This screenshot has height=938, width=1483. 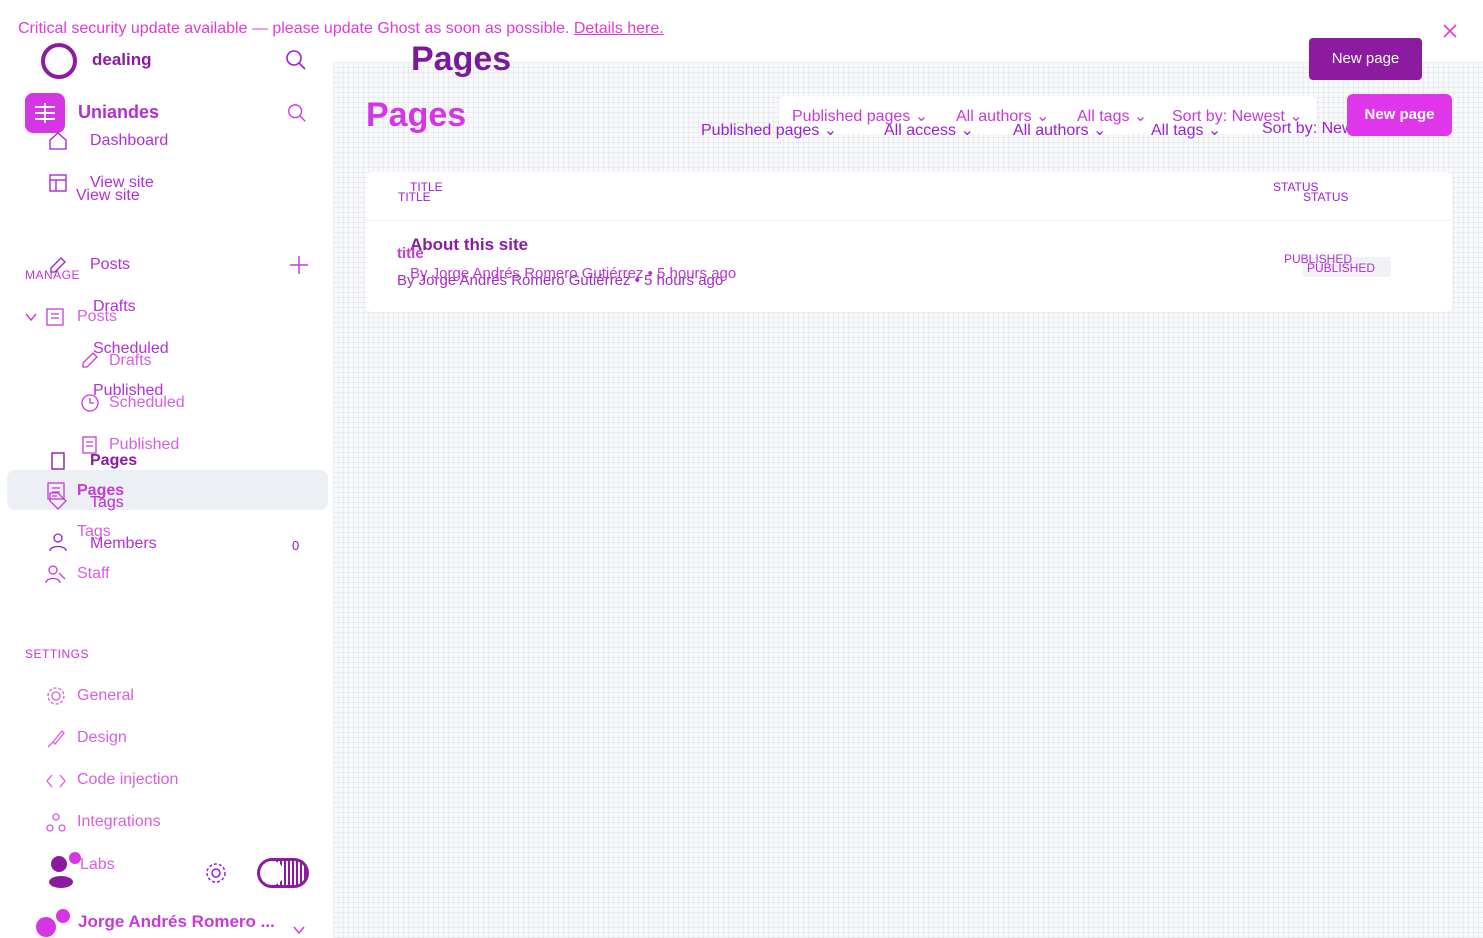 I want to click on new-page-button: New page, so click(x=1399, y=115).